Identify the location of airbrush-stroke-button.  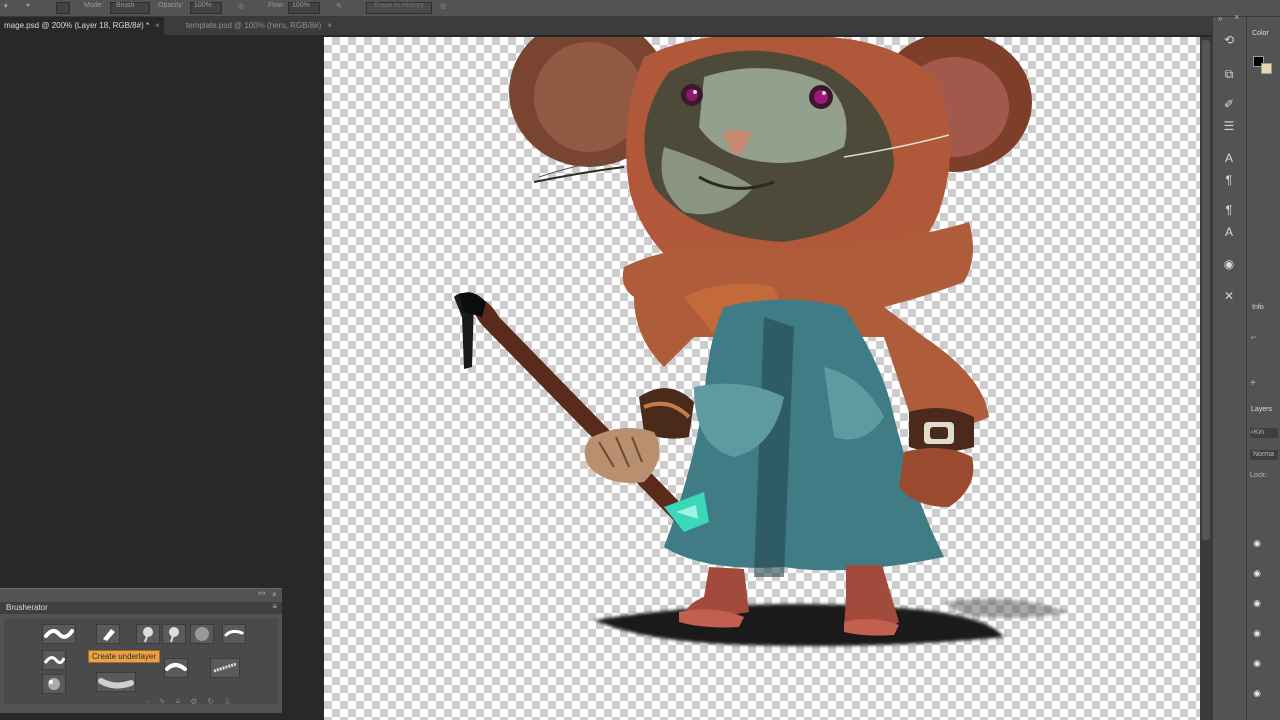
(116, 682).